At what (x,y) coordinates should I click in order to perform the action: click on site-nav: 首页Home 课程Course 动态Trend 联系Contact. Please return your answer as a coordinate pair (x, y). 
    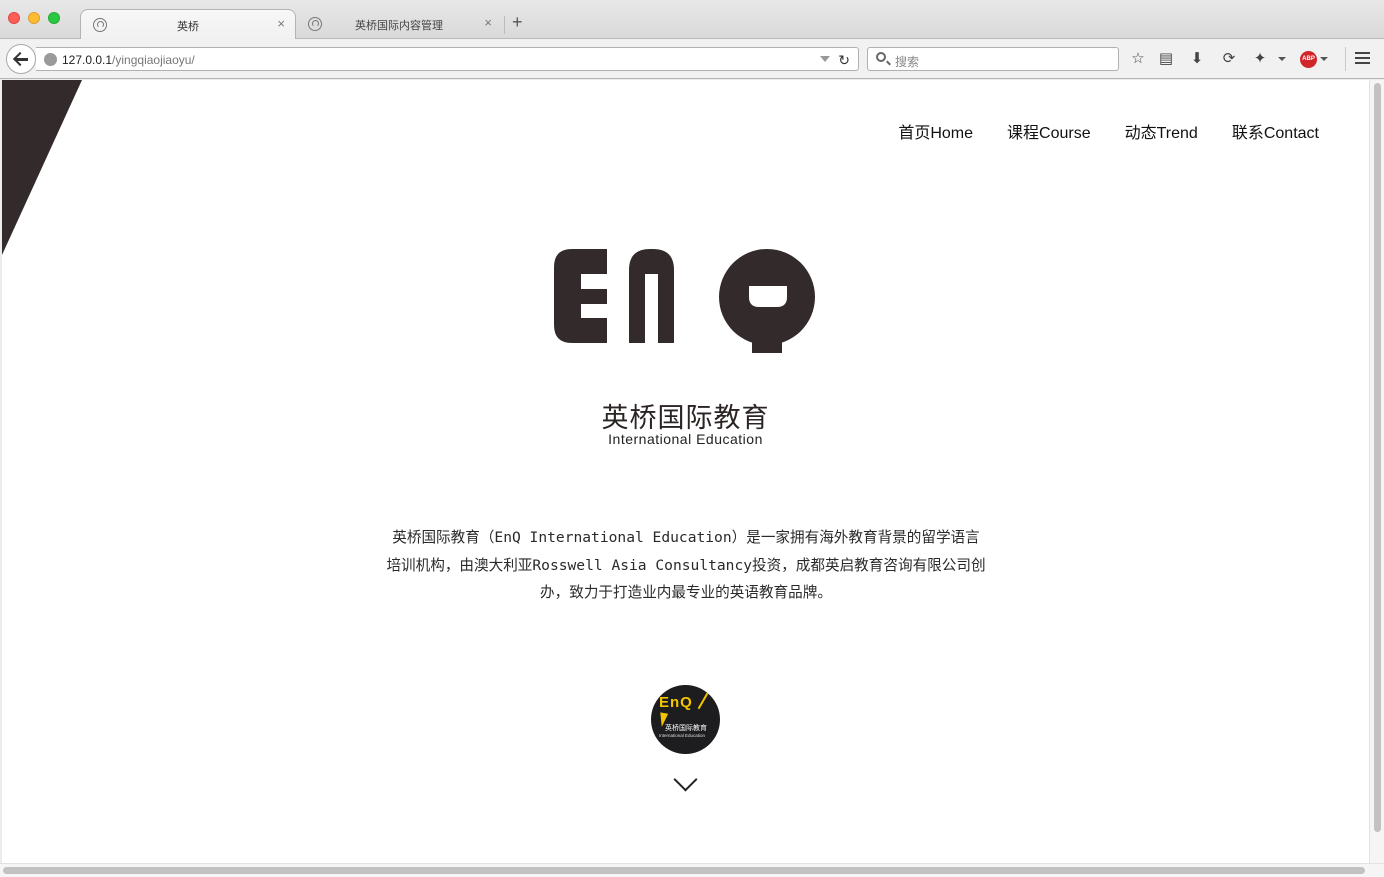
    Looking at the image, I should click on (1108, 131).